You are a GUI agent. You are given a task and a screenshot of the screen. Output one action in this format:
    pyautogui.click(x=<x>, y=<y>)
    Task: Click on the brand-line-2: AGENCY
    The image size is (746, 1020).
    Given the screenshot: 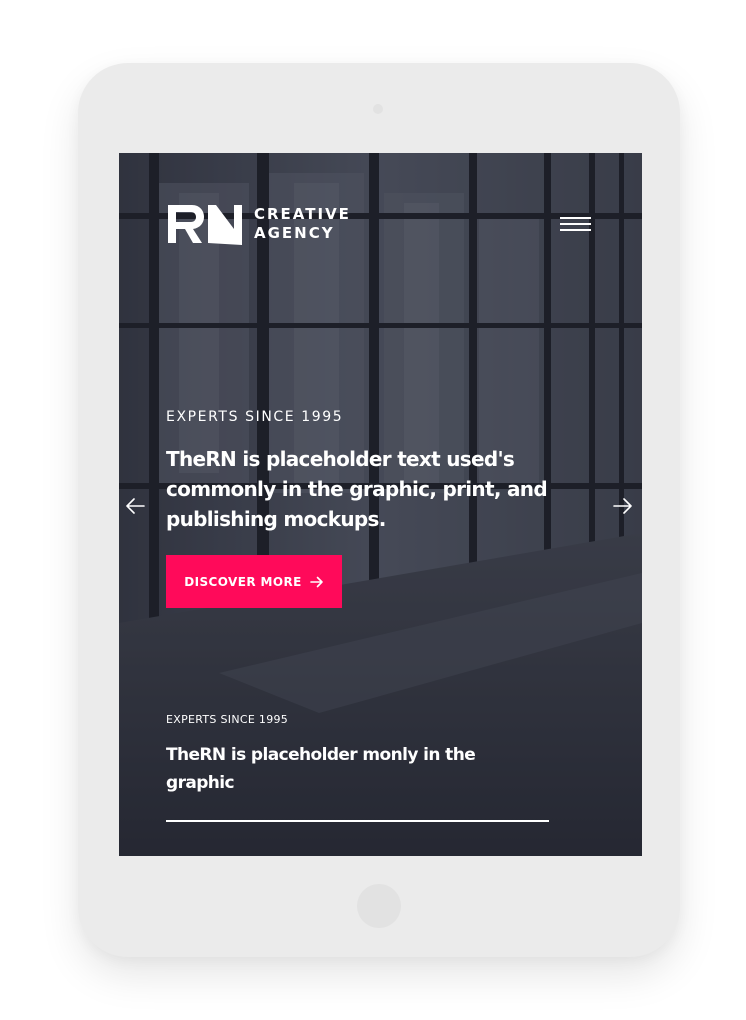 What is the action you would take?
    pyautogui.click(x=294, y=233)
    